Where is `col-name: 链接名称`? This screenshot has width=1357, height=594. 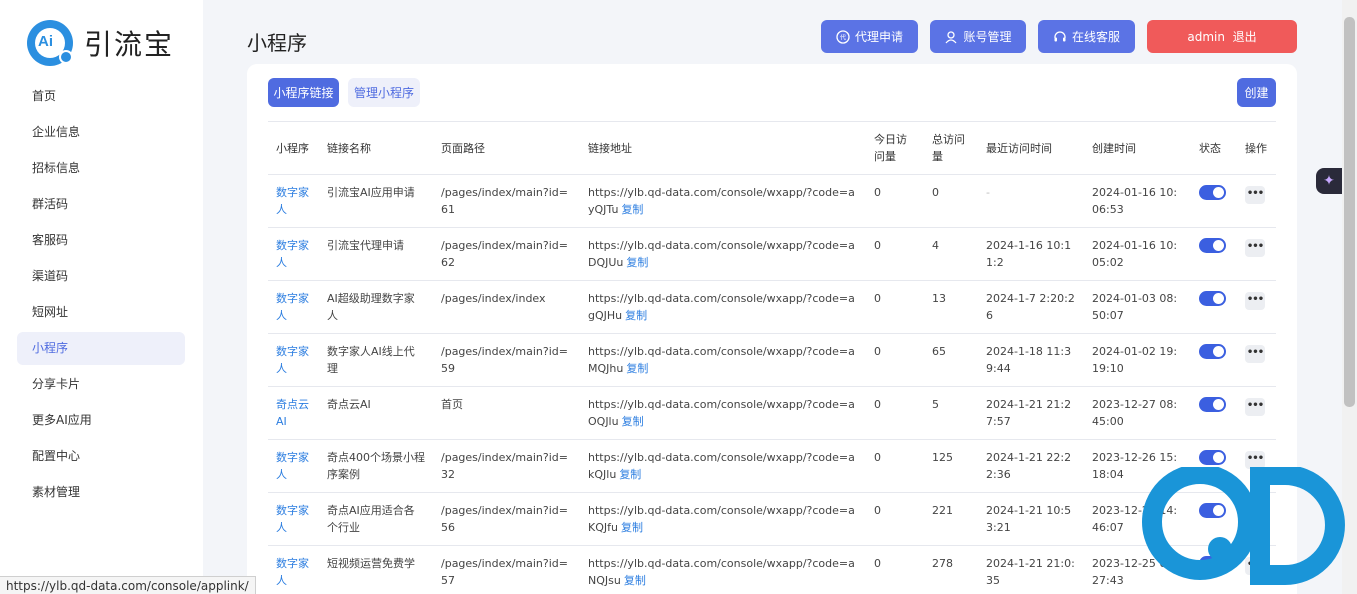
col-name: 链接名称 is located at coordinates (376, 148).